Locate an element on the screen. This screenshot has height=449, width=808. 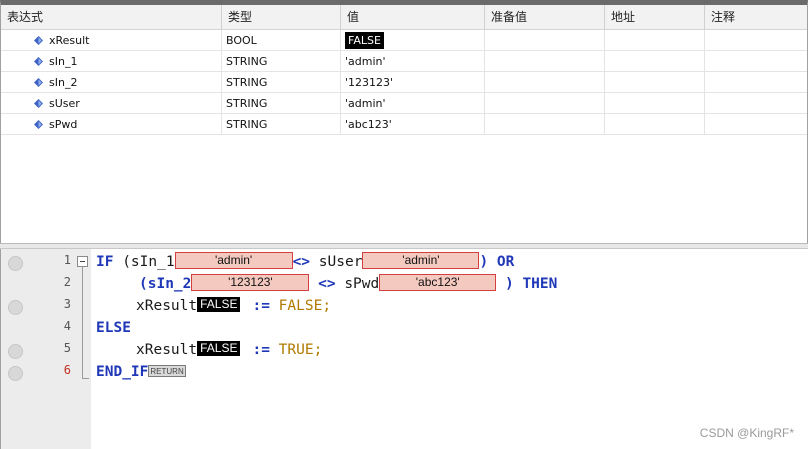
keyword: IF is located at coordinates (105, 262).